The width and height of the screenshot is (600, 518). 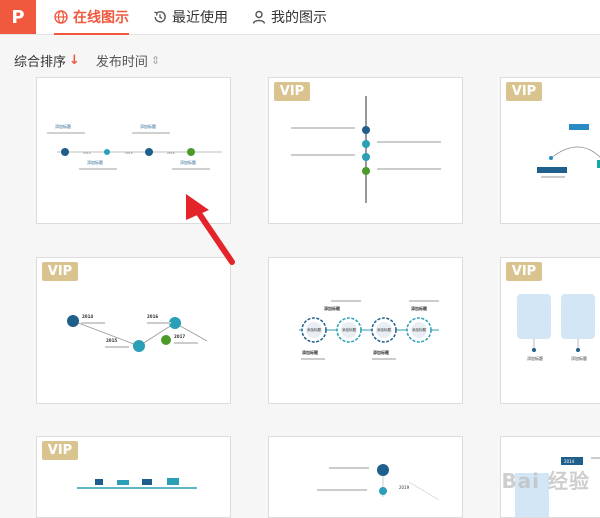 What do you see at coordinates (369, 330) in the screenshot?
I see `template-thumbnail: 添加标题 添加标题 添加标题 添加标题 添加标题 添加标题 添加标题 添加标题` at bounding box center [369, 330].